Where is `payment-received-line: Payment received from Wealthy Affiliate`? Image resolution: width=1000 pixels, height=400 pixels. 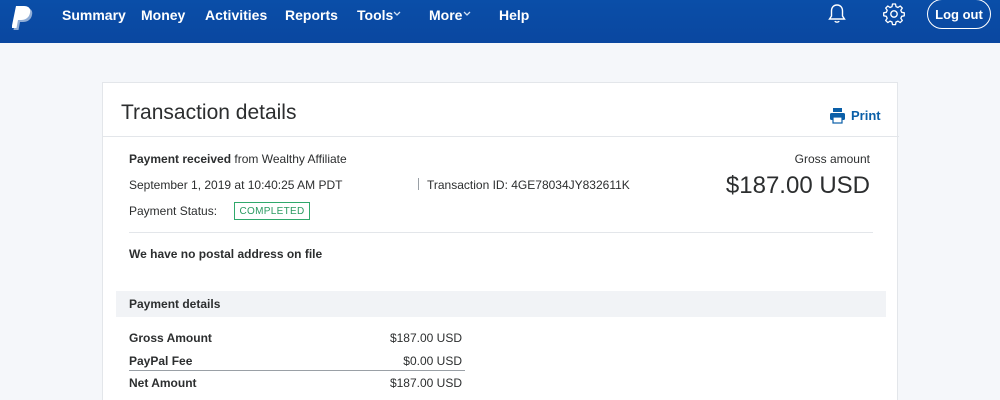 payment-received-line: Payment received from Wealthy Affiliate is located at coordinates (238, 159).